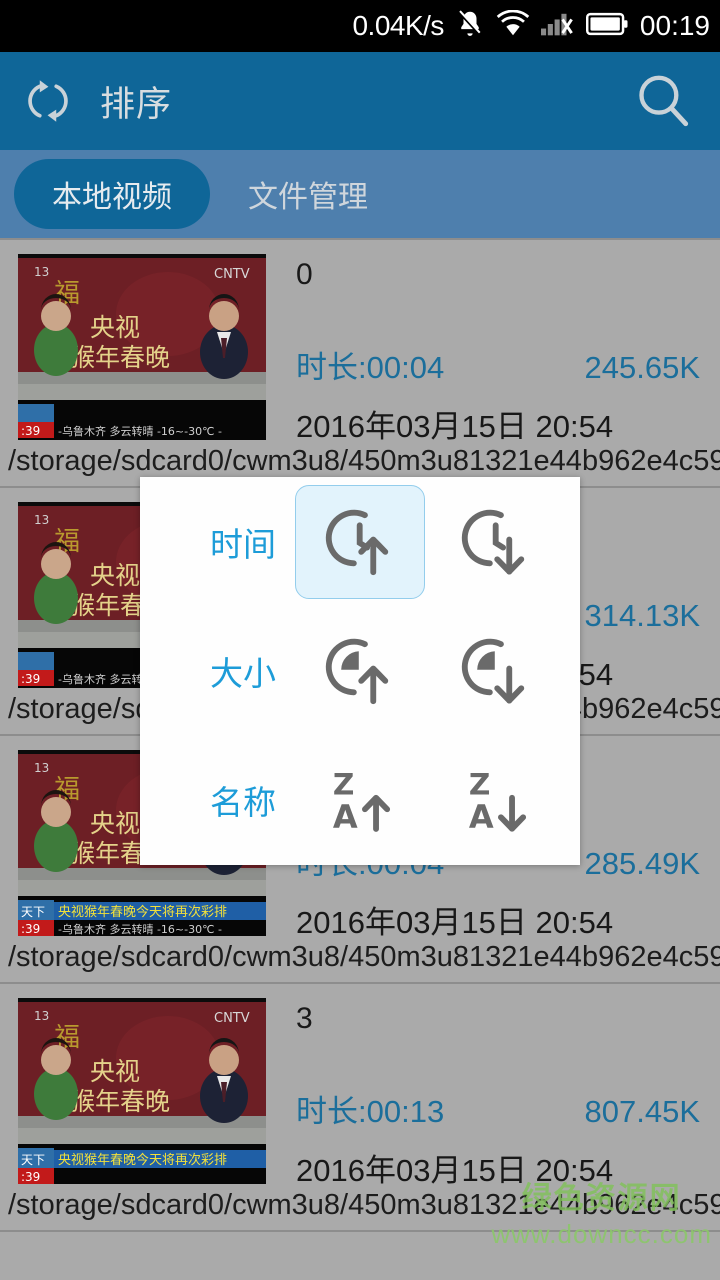 The height and width of the screenshot is (1280, 720). What do you see at coordinates (642, 367) in the screenshot?
I see `video-size: 245.65K` at bounding box center [642, 367].